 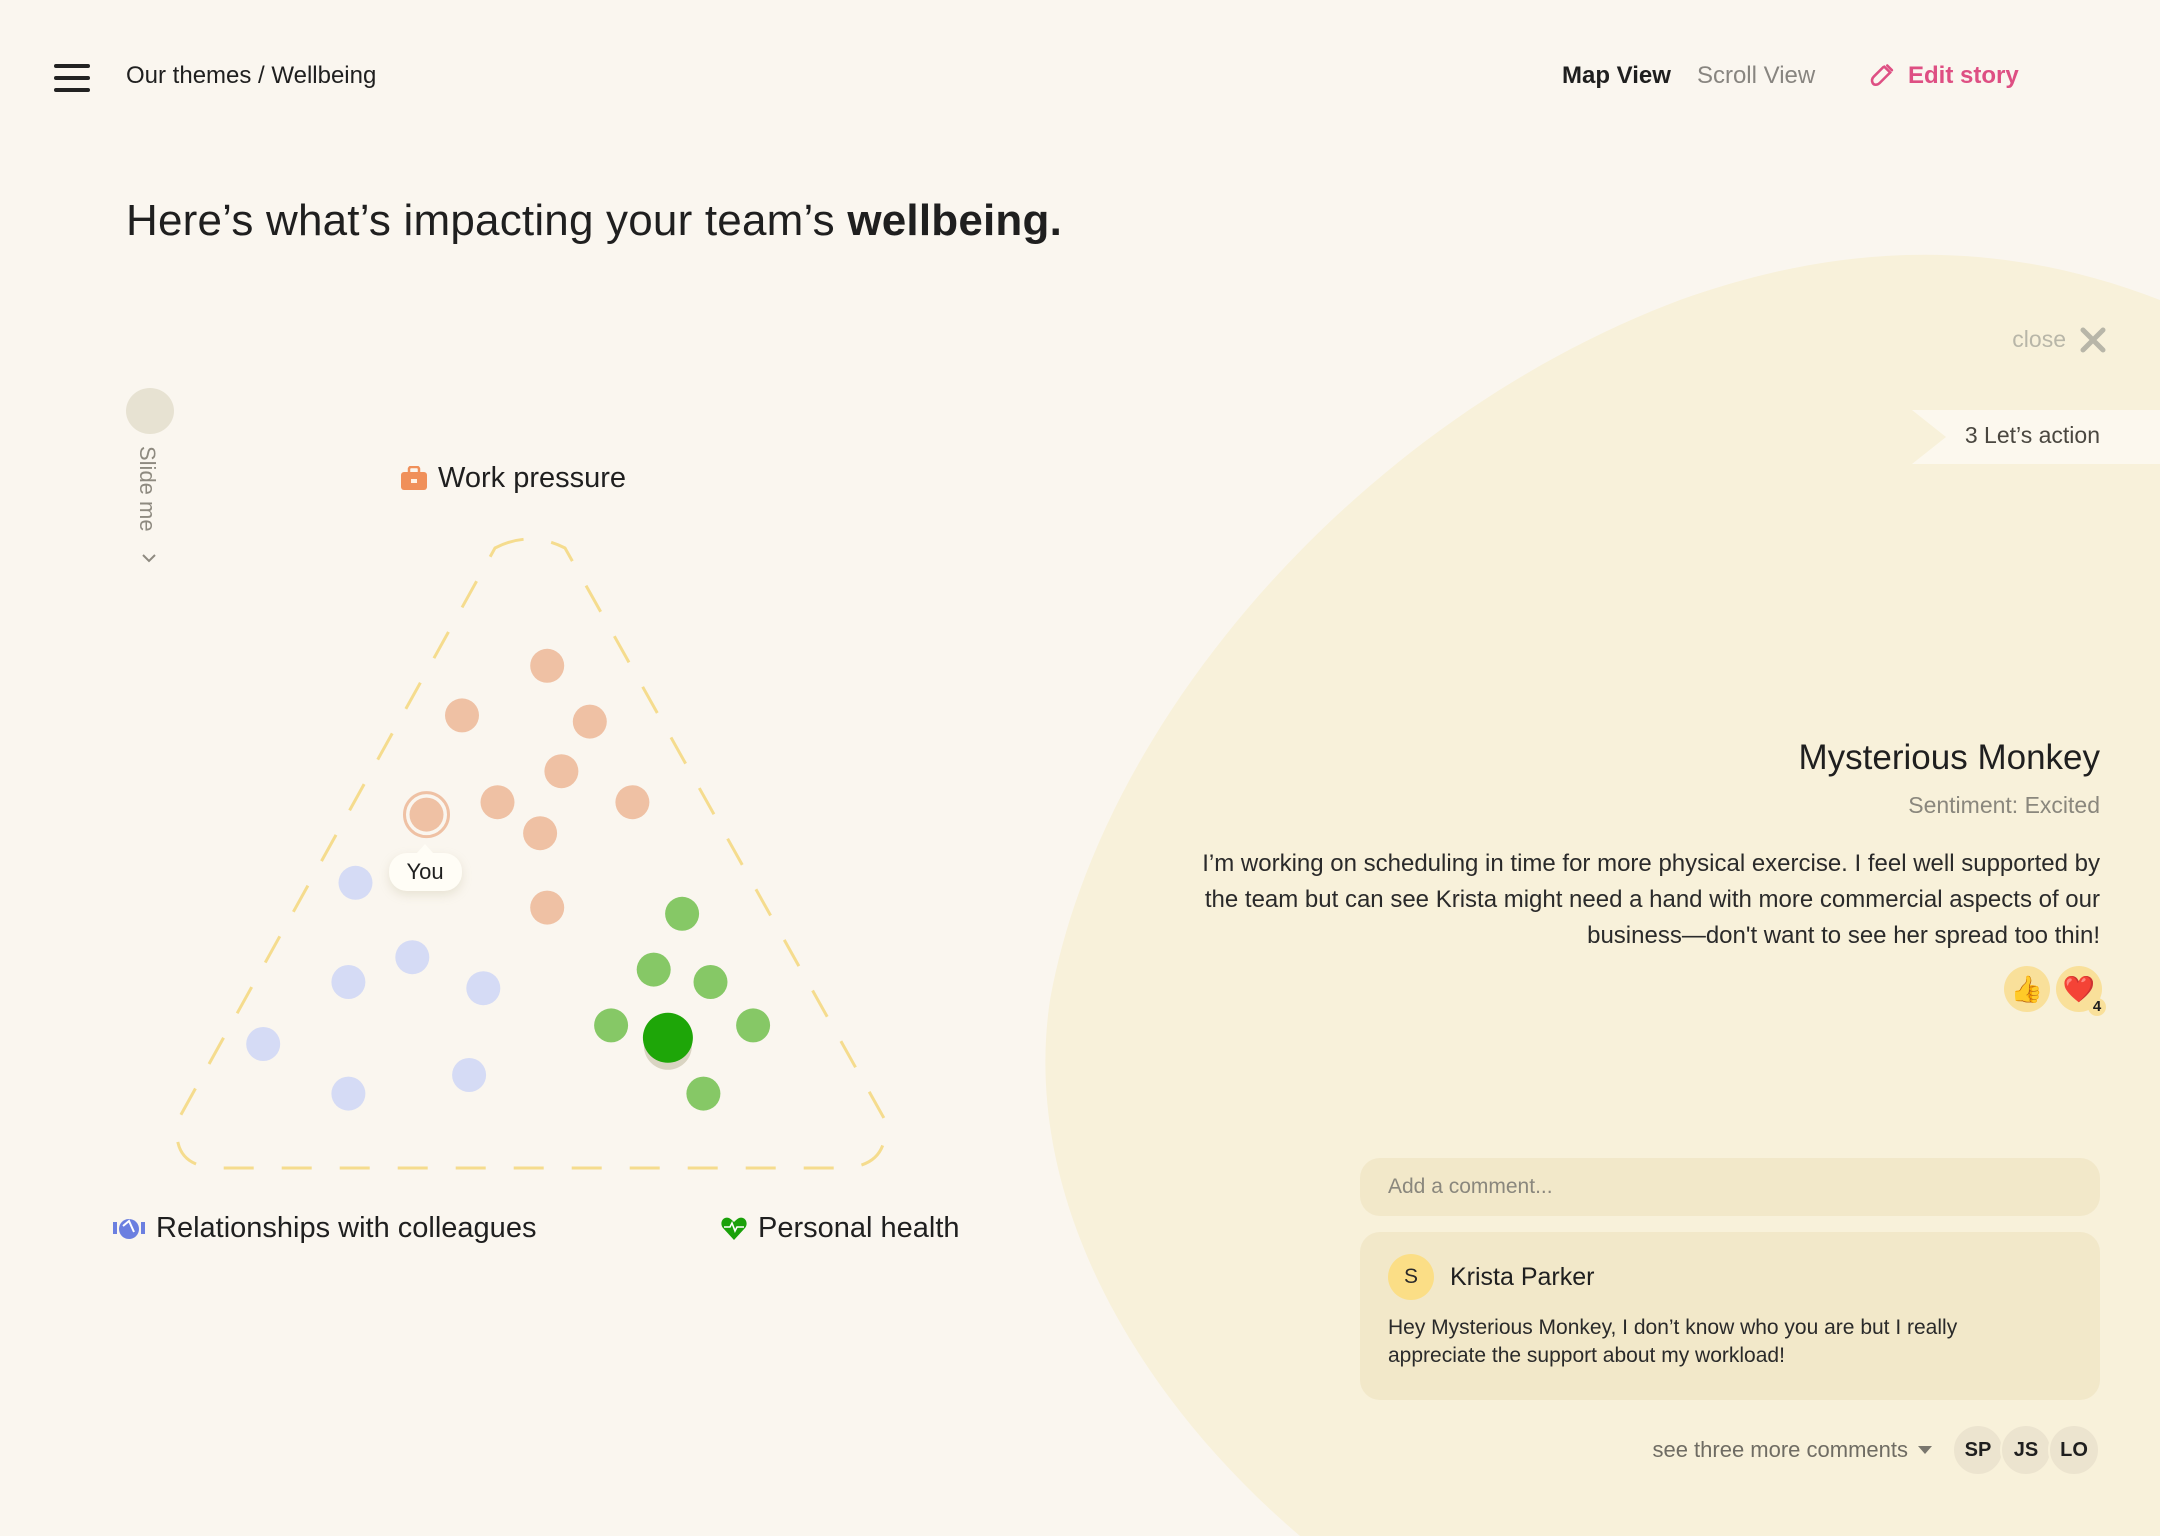 I want to click on axis-label-relationships: Relationships with colleagues, so click(x=324, y=1228).